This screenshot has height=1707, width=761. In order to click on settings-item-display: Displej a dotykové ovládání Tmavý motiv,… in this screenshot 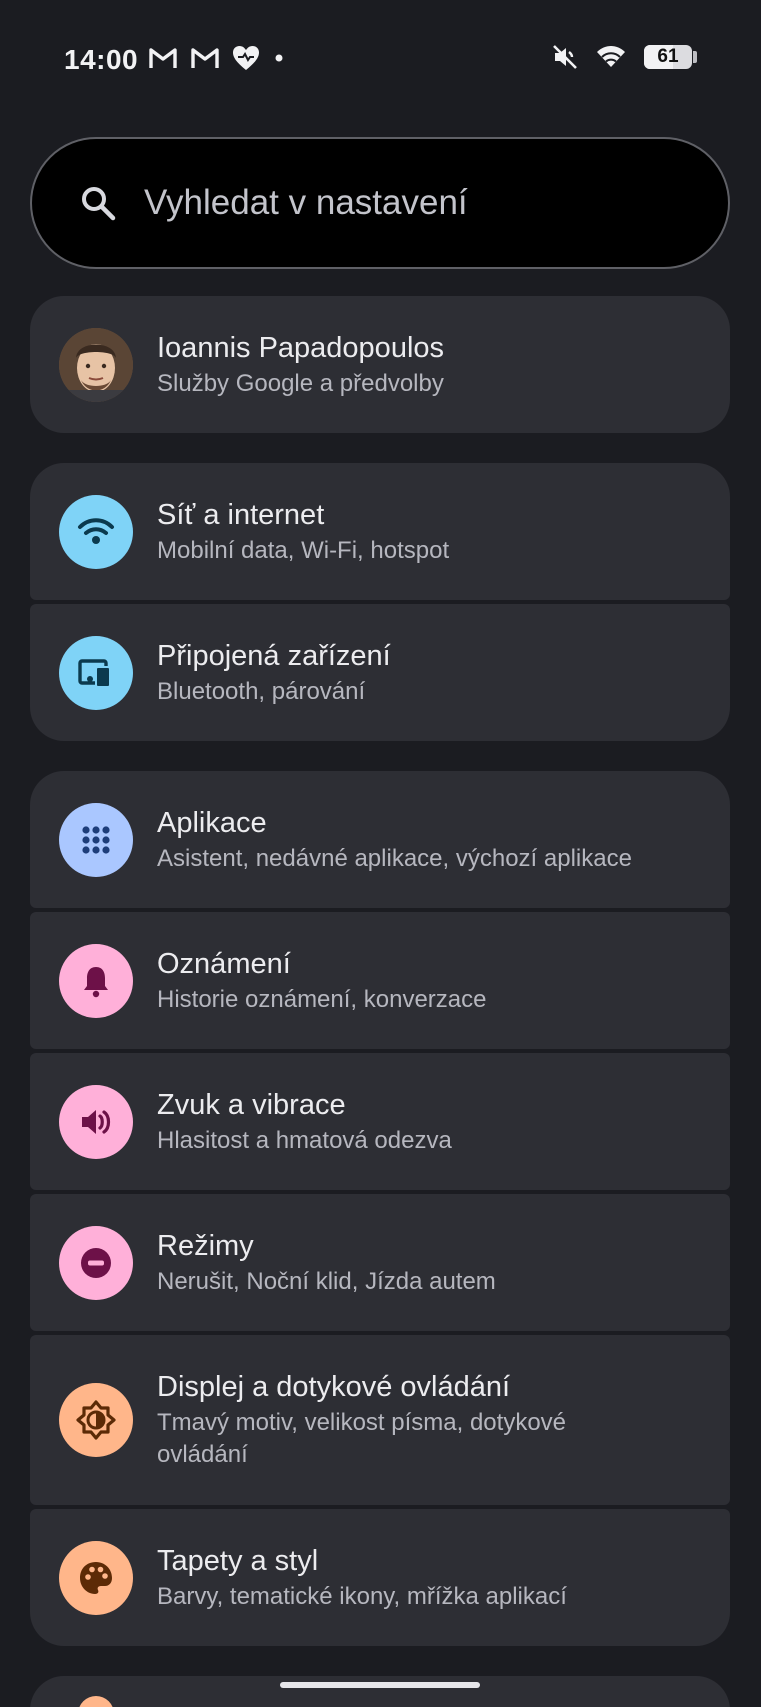, I will do `click(380, 1420)`.